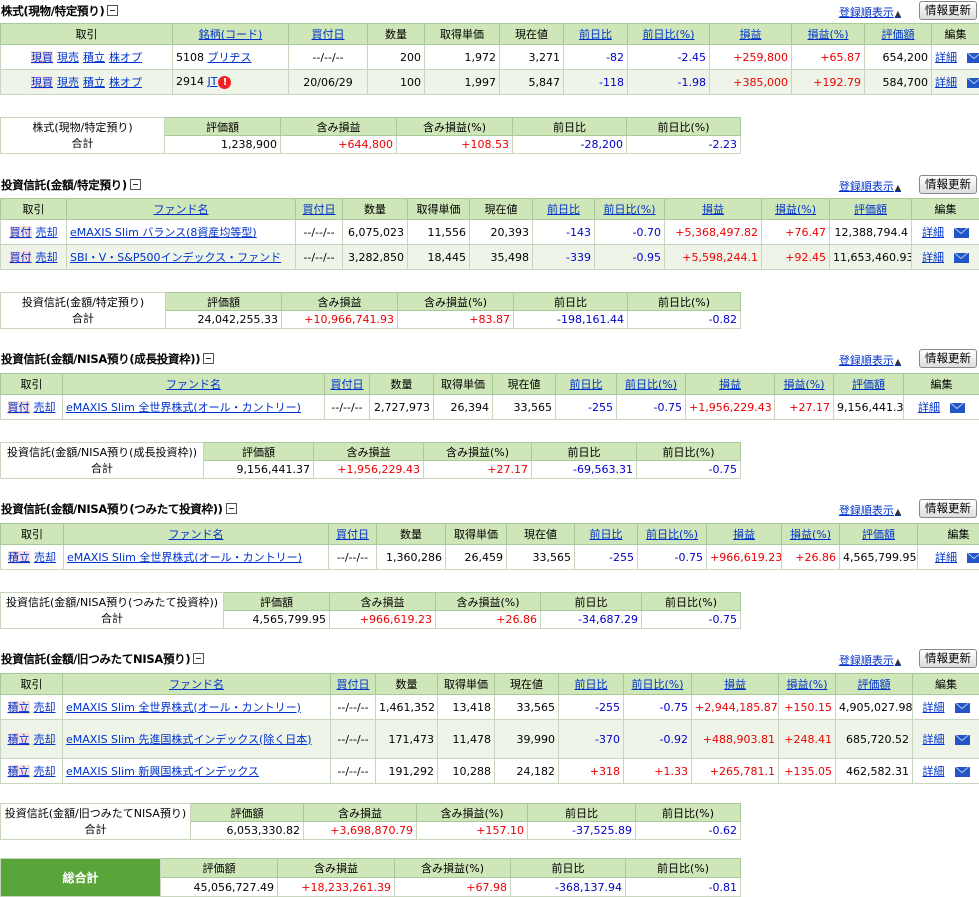  What do you see at coordinates (213, 81) in the screenshot?
I see `stock-name-link: JT` at bounding box center [213, 81].